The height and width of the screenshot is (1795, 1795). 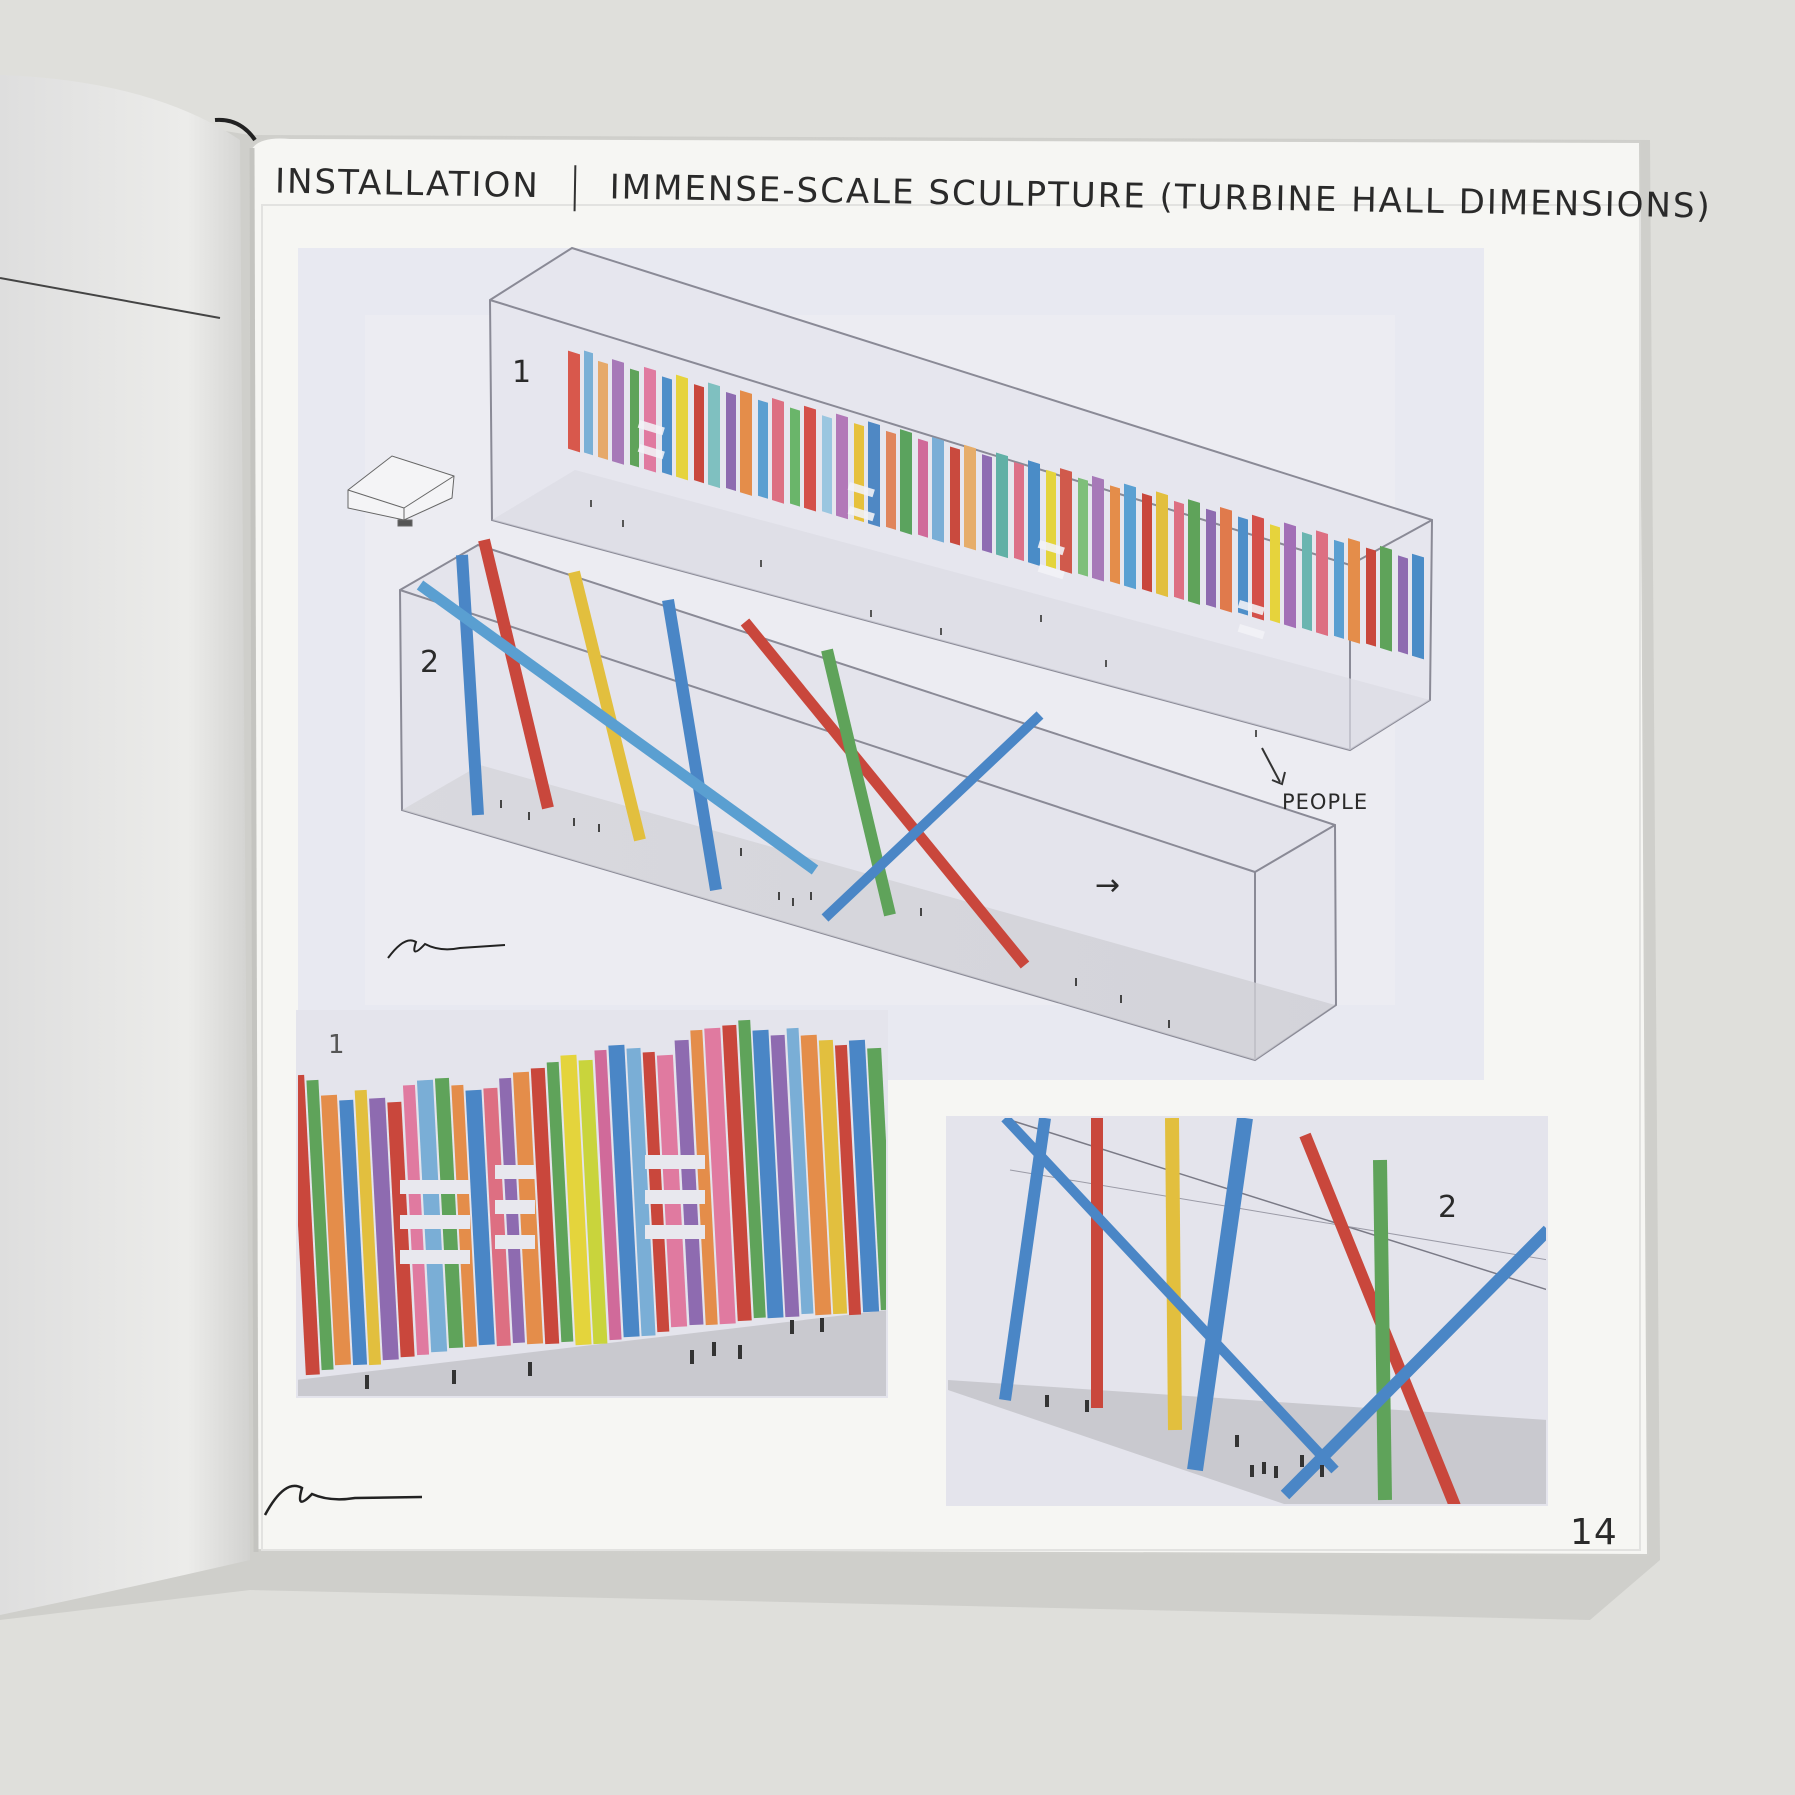 What do you see at coordinates (592, 1204) in the screenshot?
I see `photo-left` at bounding box center [592, 1204].